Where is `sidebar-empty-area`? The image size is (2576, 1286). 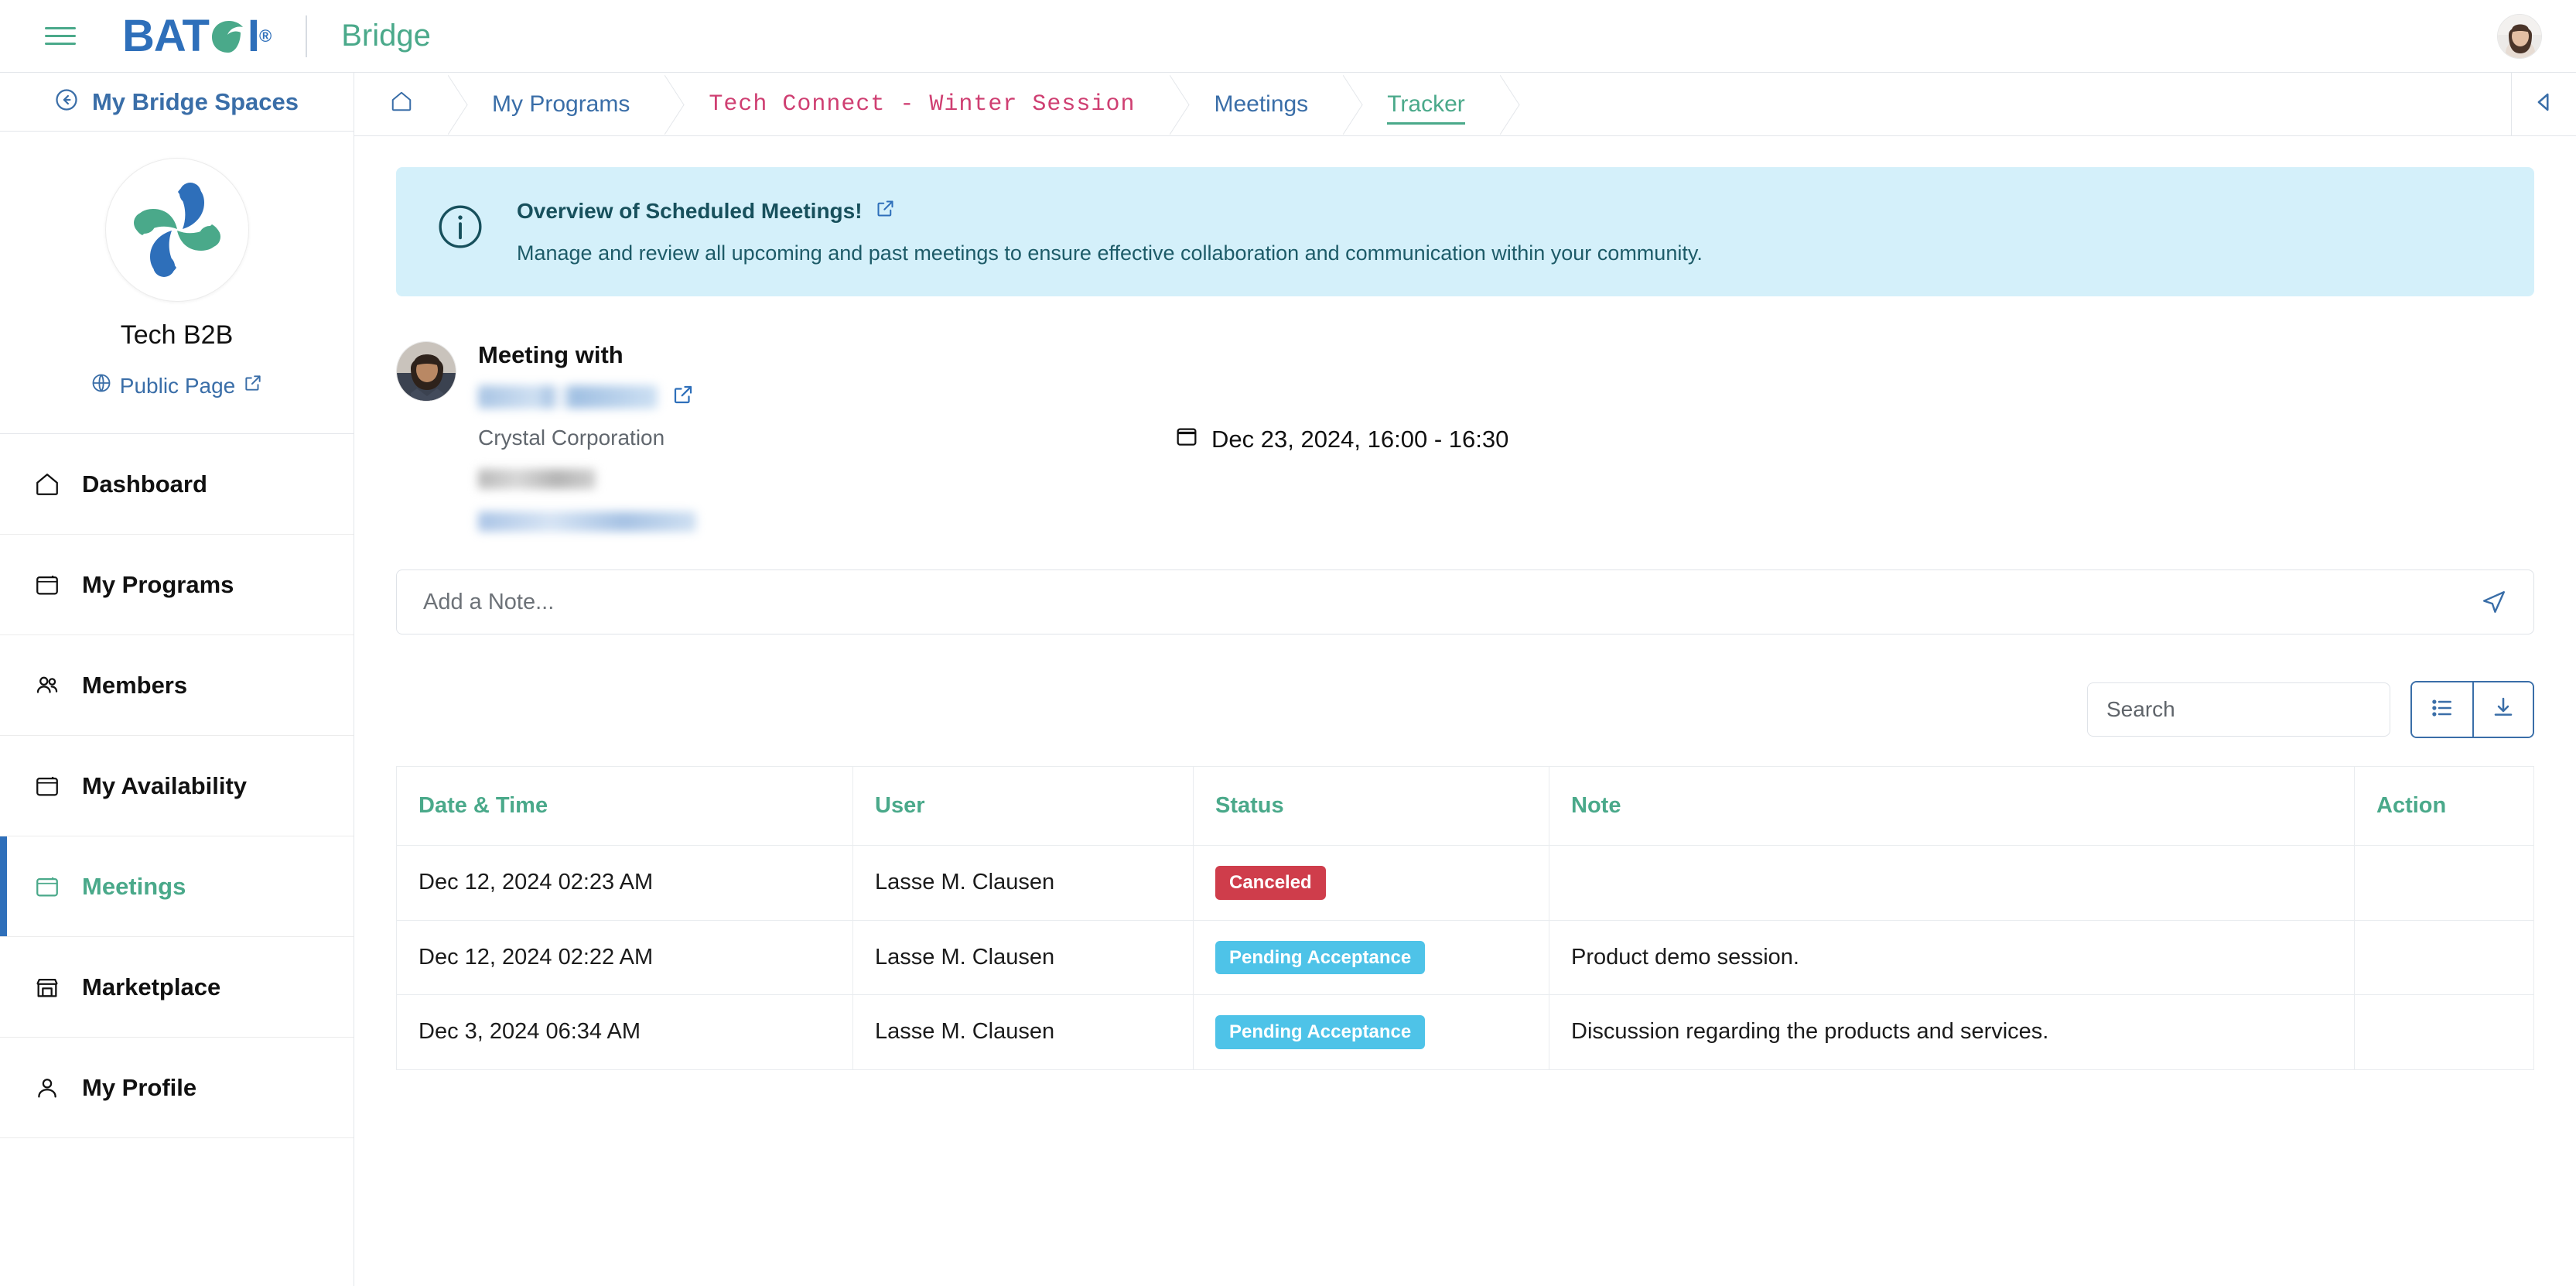
sidebar-empty-area is located at coordinates (177, 1212).